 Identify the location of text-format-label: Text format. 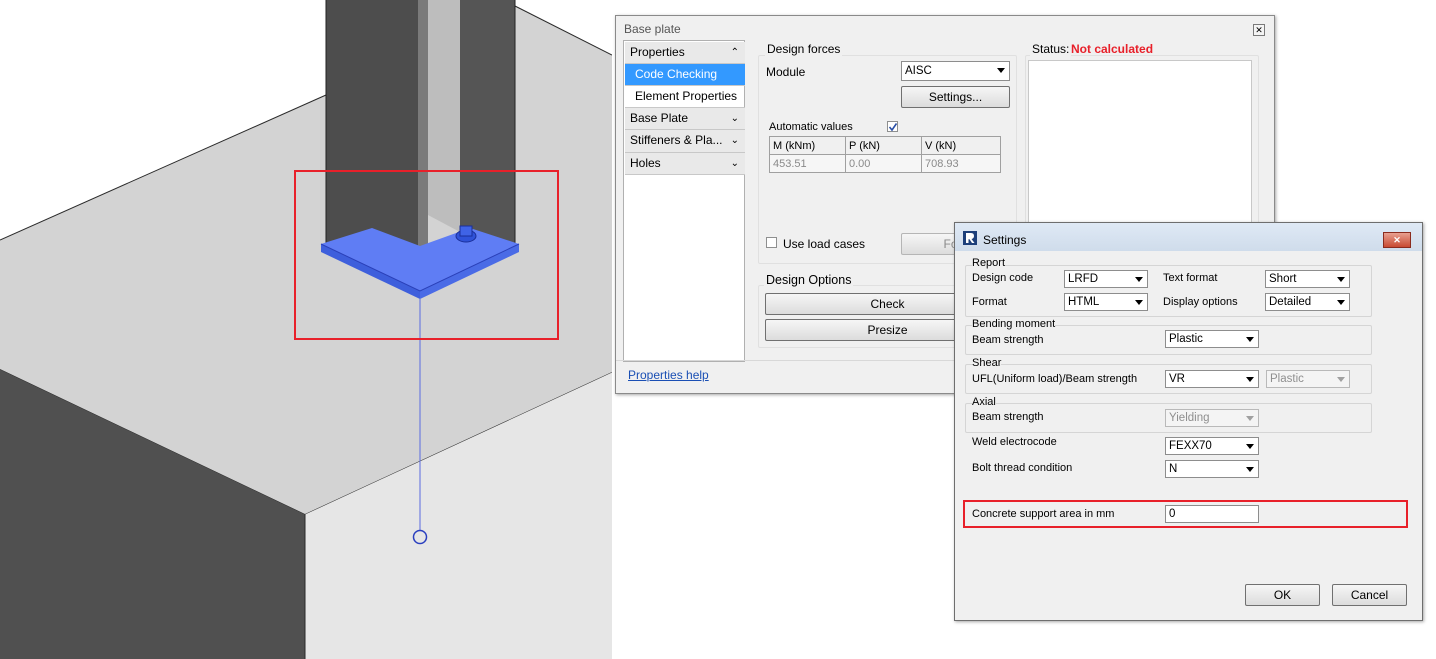
(1190, 278).